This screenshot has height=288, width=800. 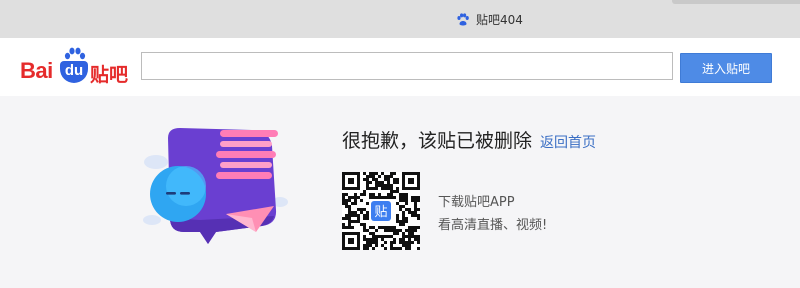 I want to click on deleted-post-illustration, so click(x=215, y=186).